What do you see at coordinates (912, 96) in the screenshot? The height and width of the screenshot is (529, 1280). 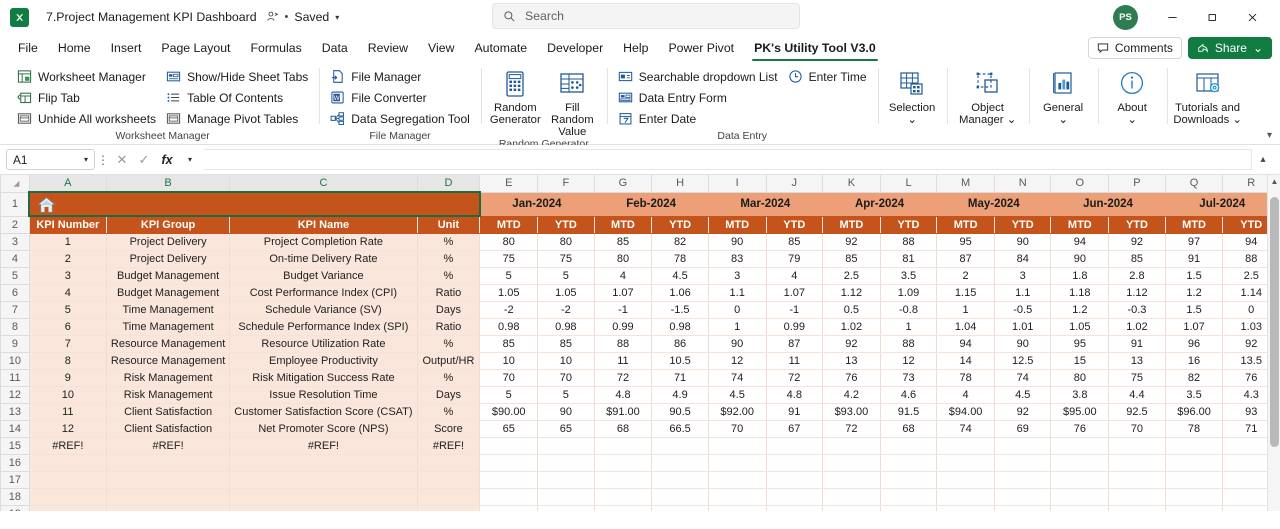 I see `ribbon-button-selection: Selection ⌄` at bounding box center [912, 96].